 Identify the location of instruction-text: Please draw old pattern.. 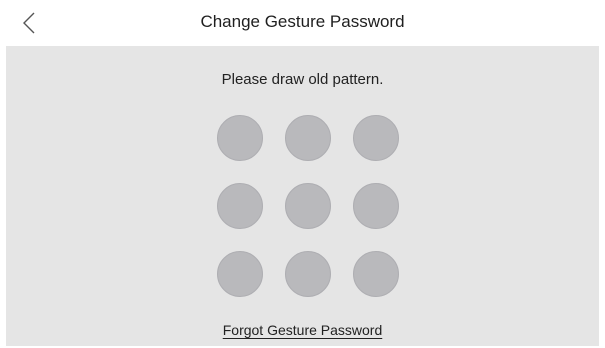
(302, 79).